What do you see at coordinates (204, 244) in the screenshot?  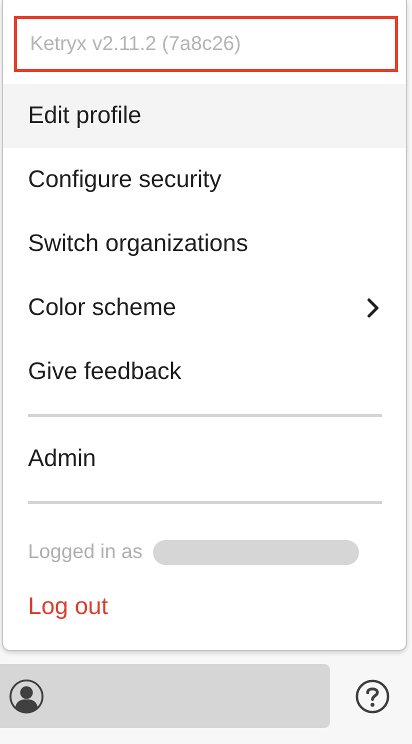 I see `menu-item: Switch organizations` at bounding box center [204, 244].